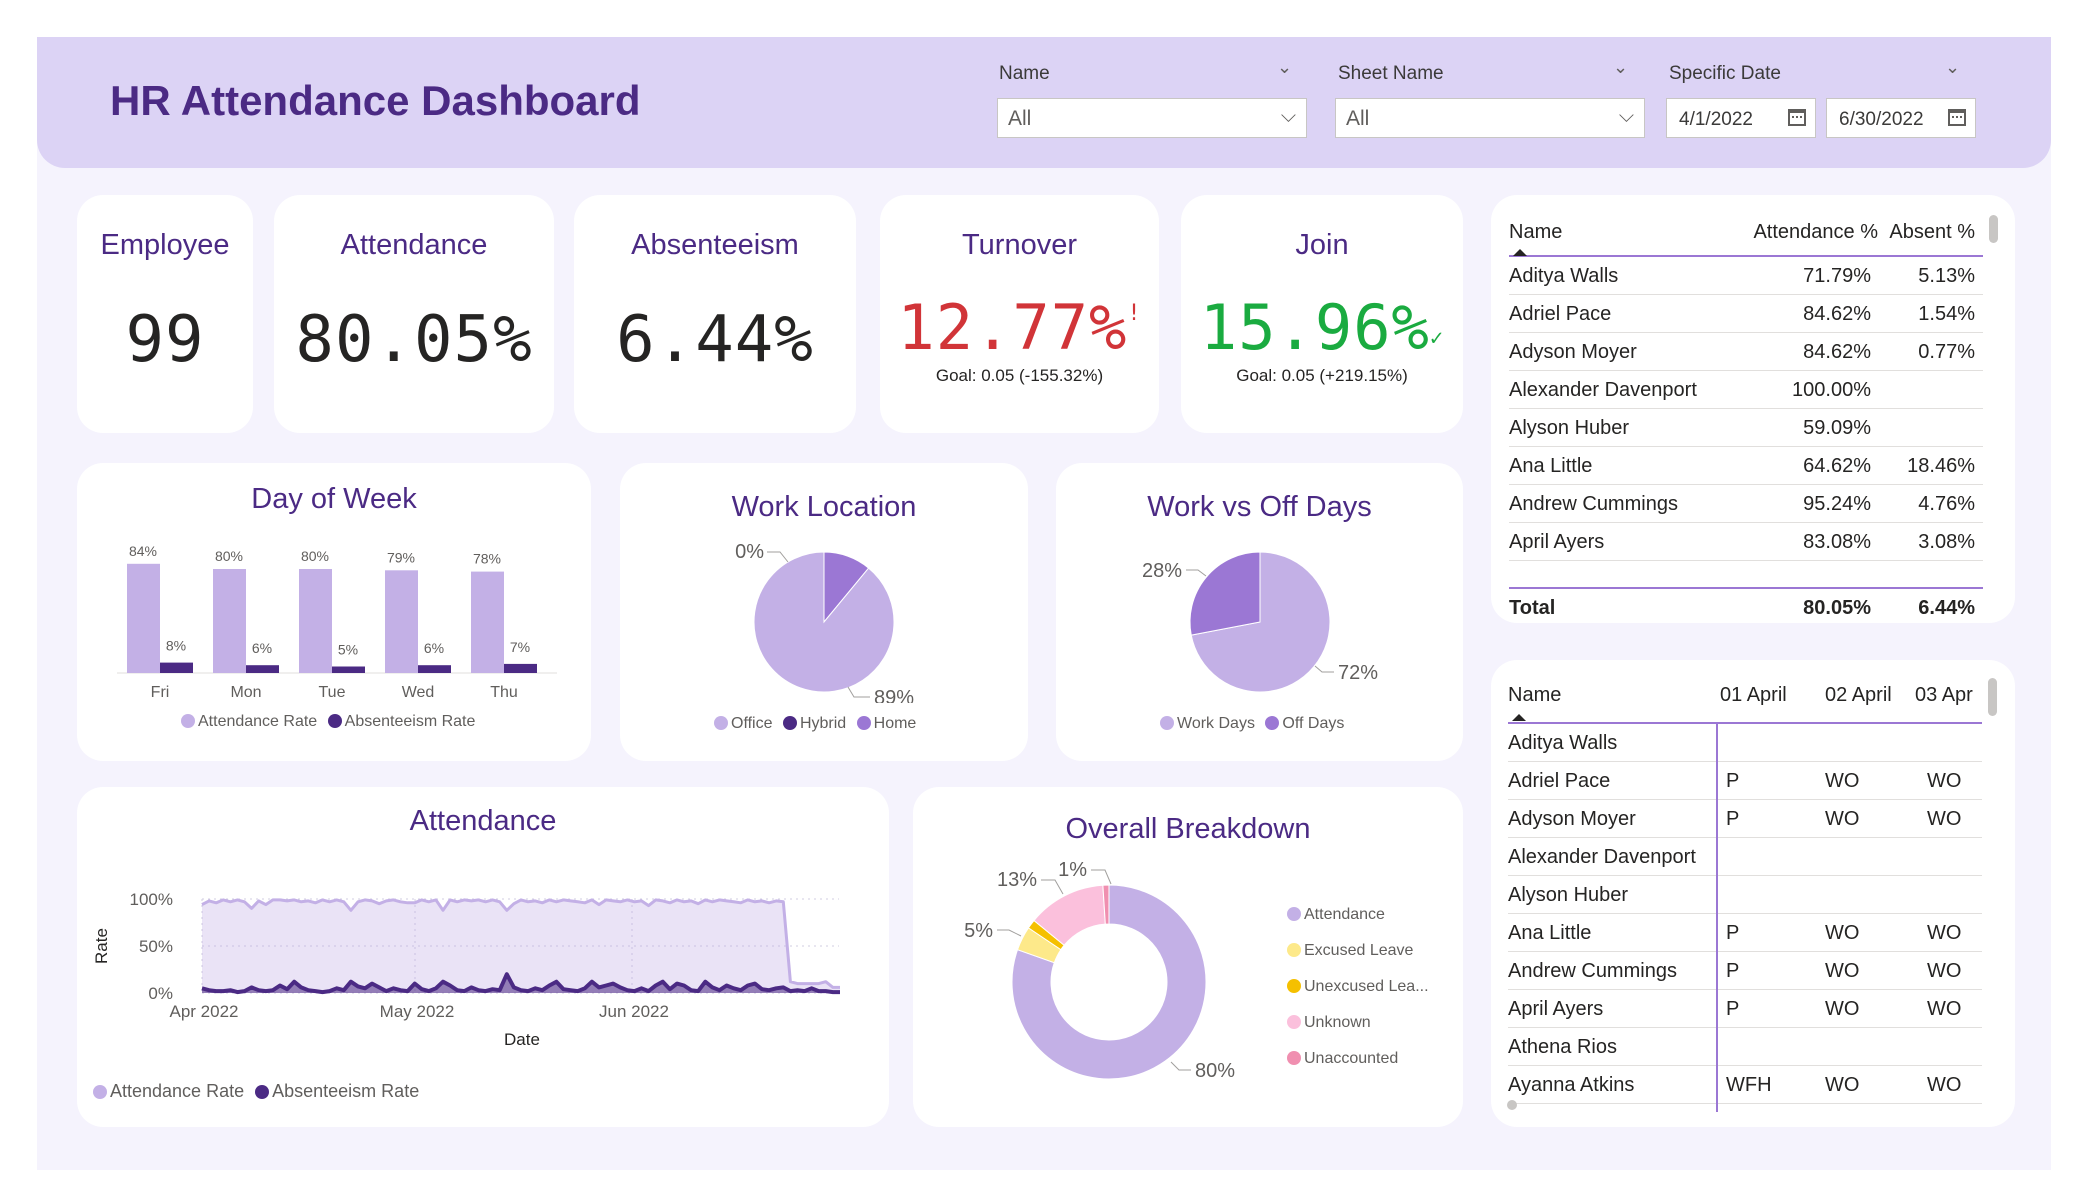  I want to click on column-header-absent: Absent %, so click(1932, 232).